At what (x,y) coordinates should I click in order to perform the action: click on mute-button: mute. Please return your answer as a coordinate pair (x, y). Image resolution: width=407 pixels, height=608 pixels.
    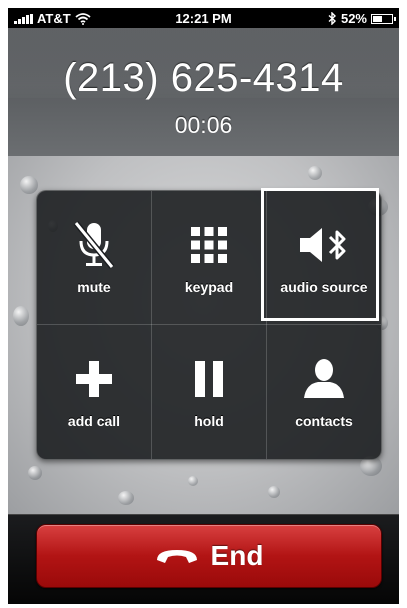
    Looking at the image, I should click on (94, 257).